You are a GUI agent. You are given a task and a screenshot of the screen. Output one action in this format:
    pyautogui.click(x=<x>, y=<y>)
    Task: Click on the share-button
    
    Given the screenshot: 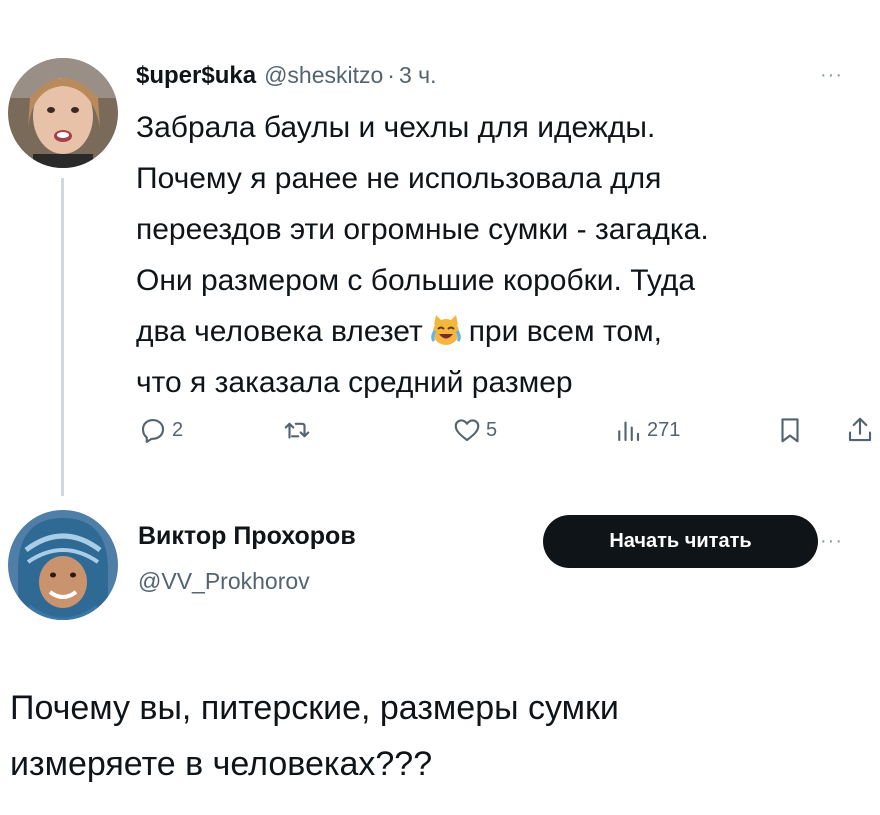 What is the action you would take?
    pyautogui.click(x=860, y=430)
    